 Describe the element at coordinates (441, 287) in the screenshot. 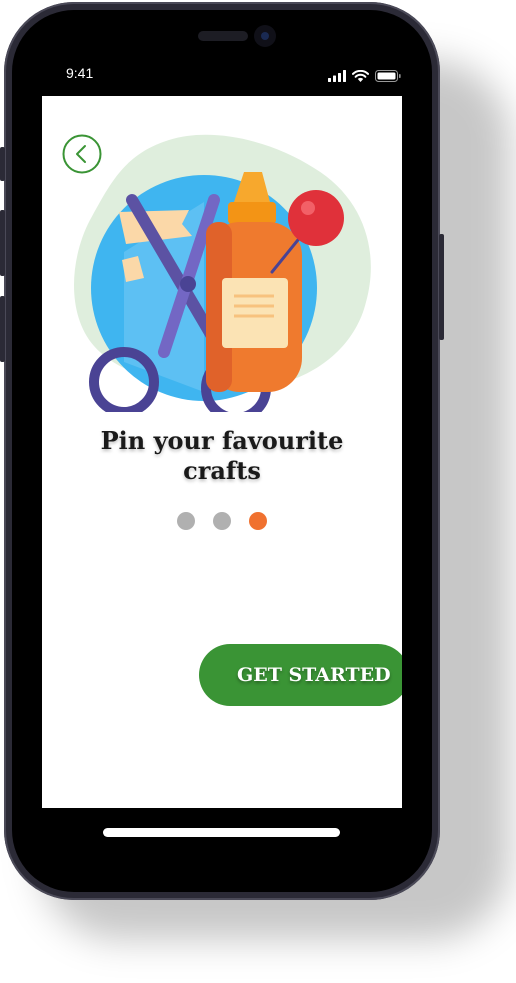

I see `power-button` at that location.